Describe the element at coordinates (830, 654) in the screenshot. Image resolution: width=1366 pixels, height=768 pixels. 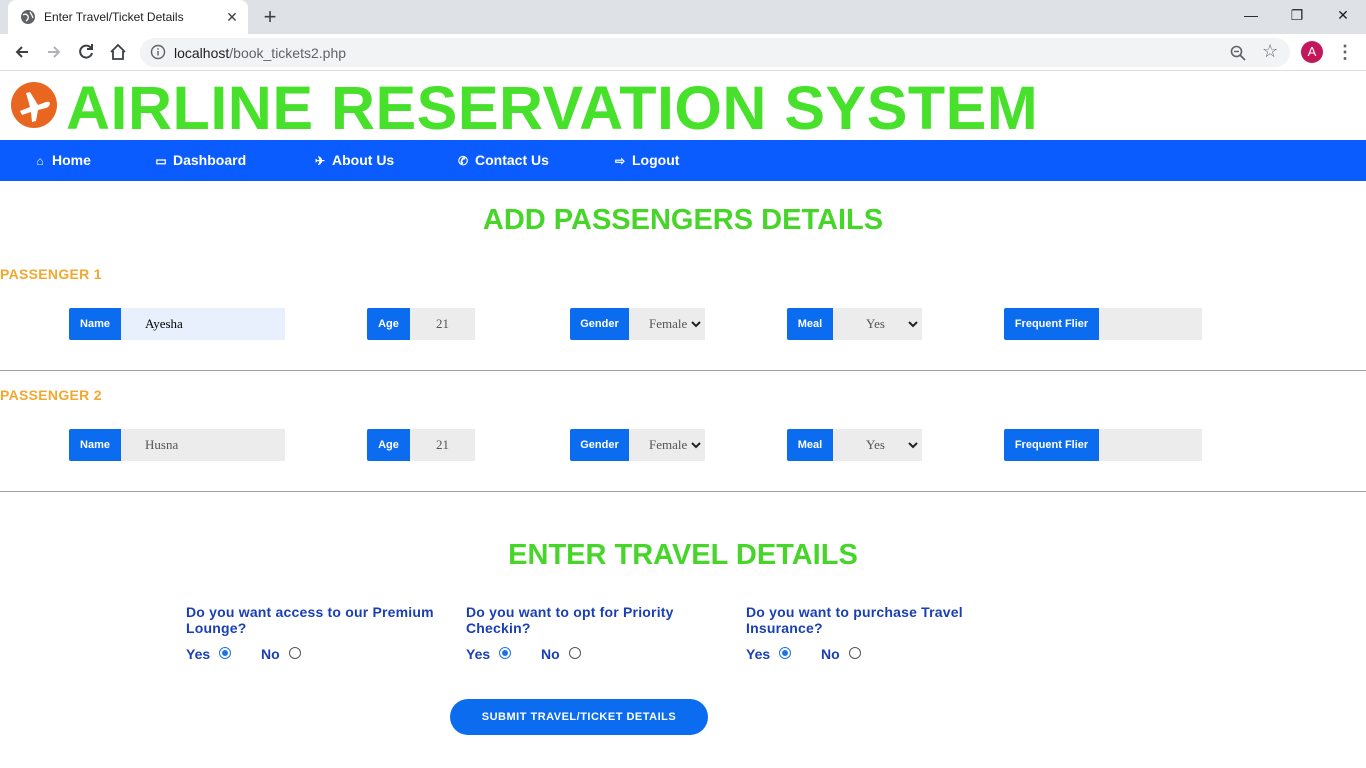
I see `insurance-no-label: No` at that location.